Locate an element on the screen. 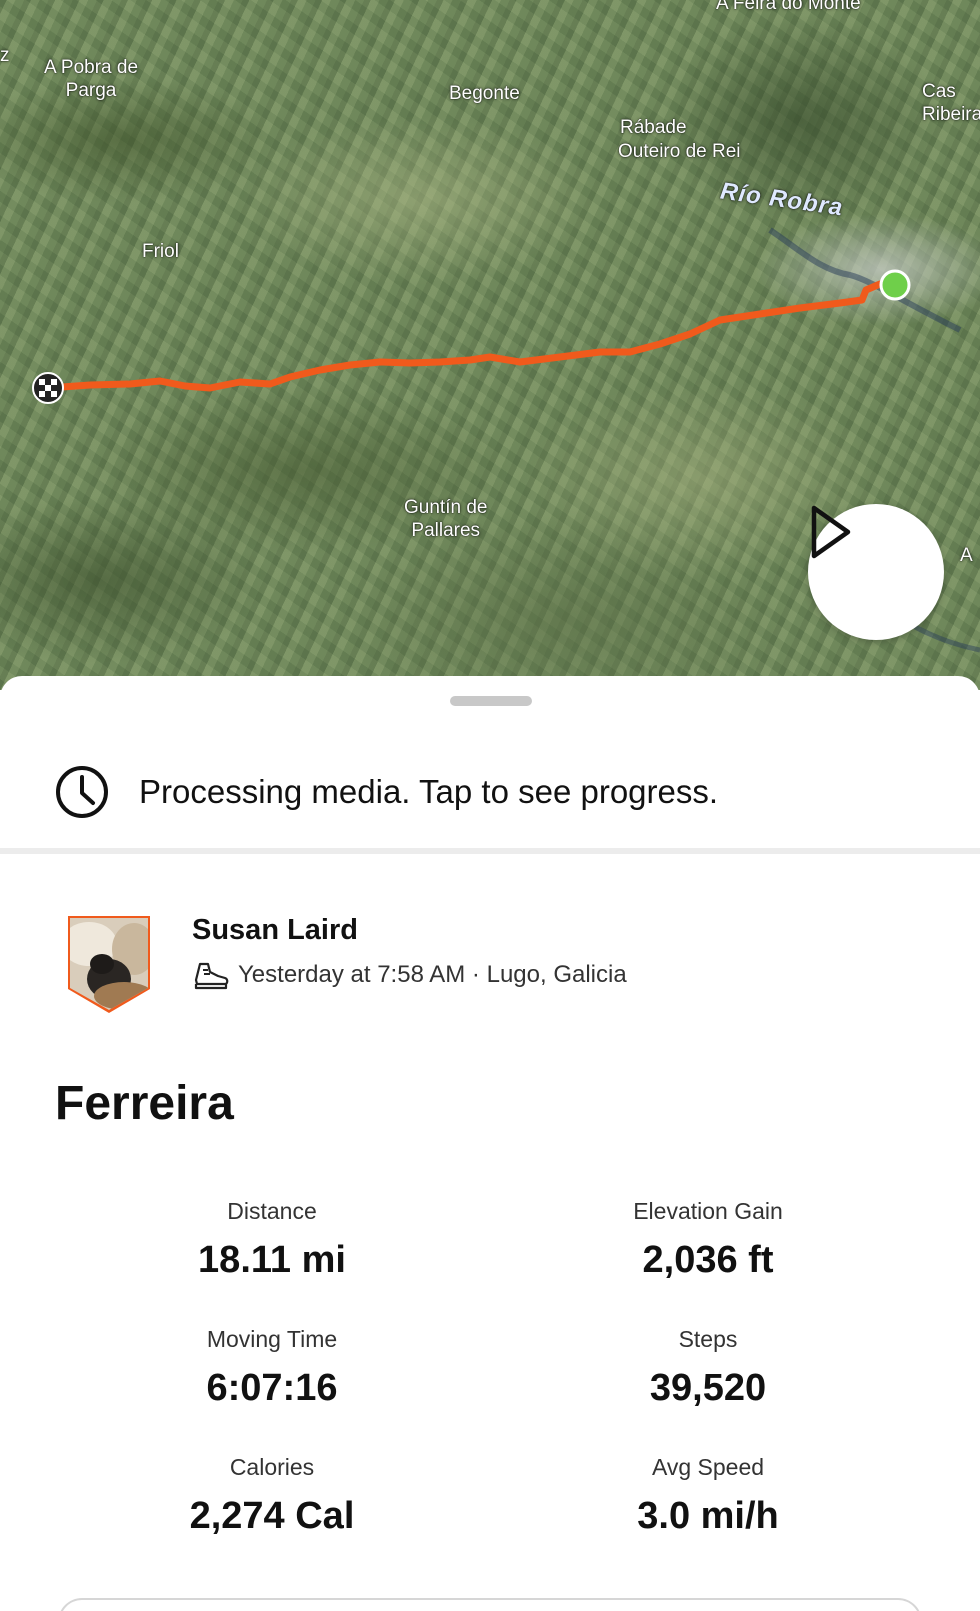 This screenshot has height=1611, width=980. stat-calories: Calories 2,274 Cal is located at coordinates (272, 1495).